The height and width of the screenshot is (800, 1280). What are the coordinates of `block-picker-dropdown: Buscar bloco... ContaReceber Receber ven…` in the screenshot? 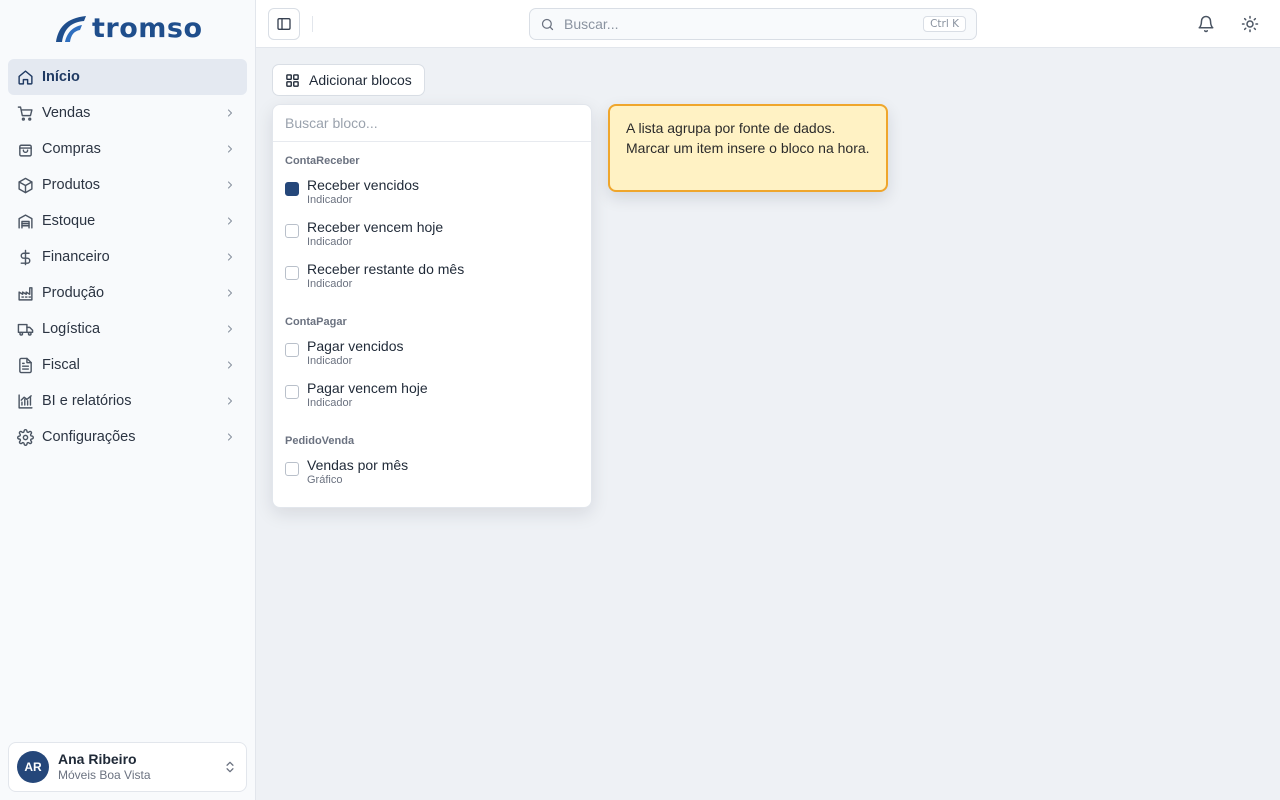 It's located at (432, 306).